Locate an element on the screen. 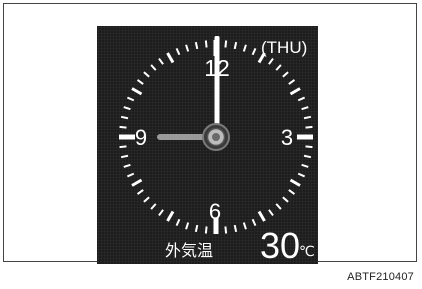  numeral-6: 6 is located at coordinates (215, 211).